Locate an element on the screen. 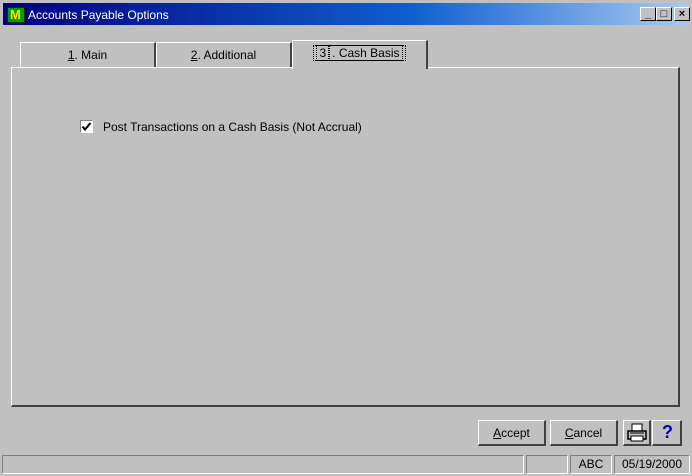 This screenshot has height=476, width=692. accept-button: Accept is located at coordinates (512, 433).